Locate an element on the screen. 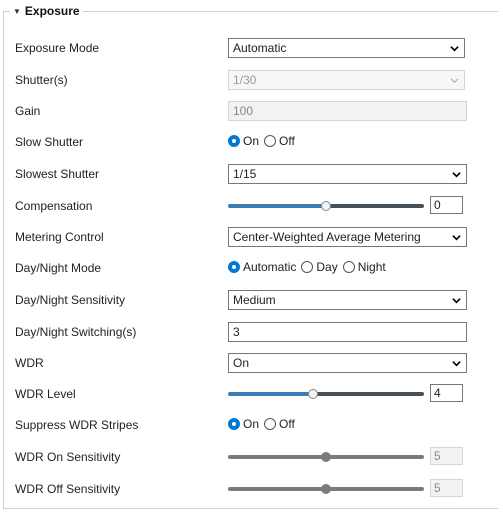  wdr-select: On is located at coordinates (347, 363).